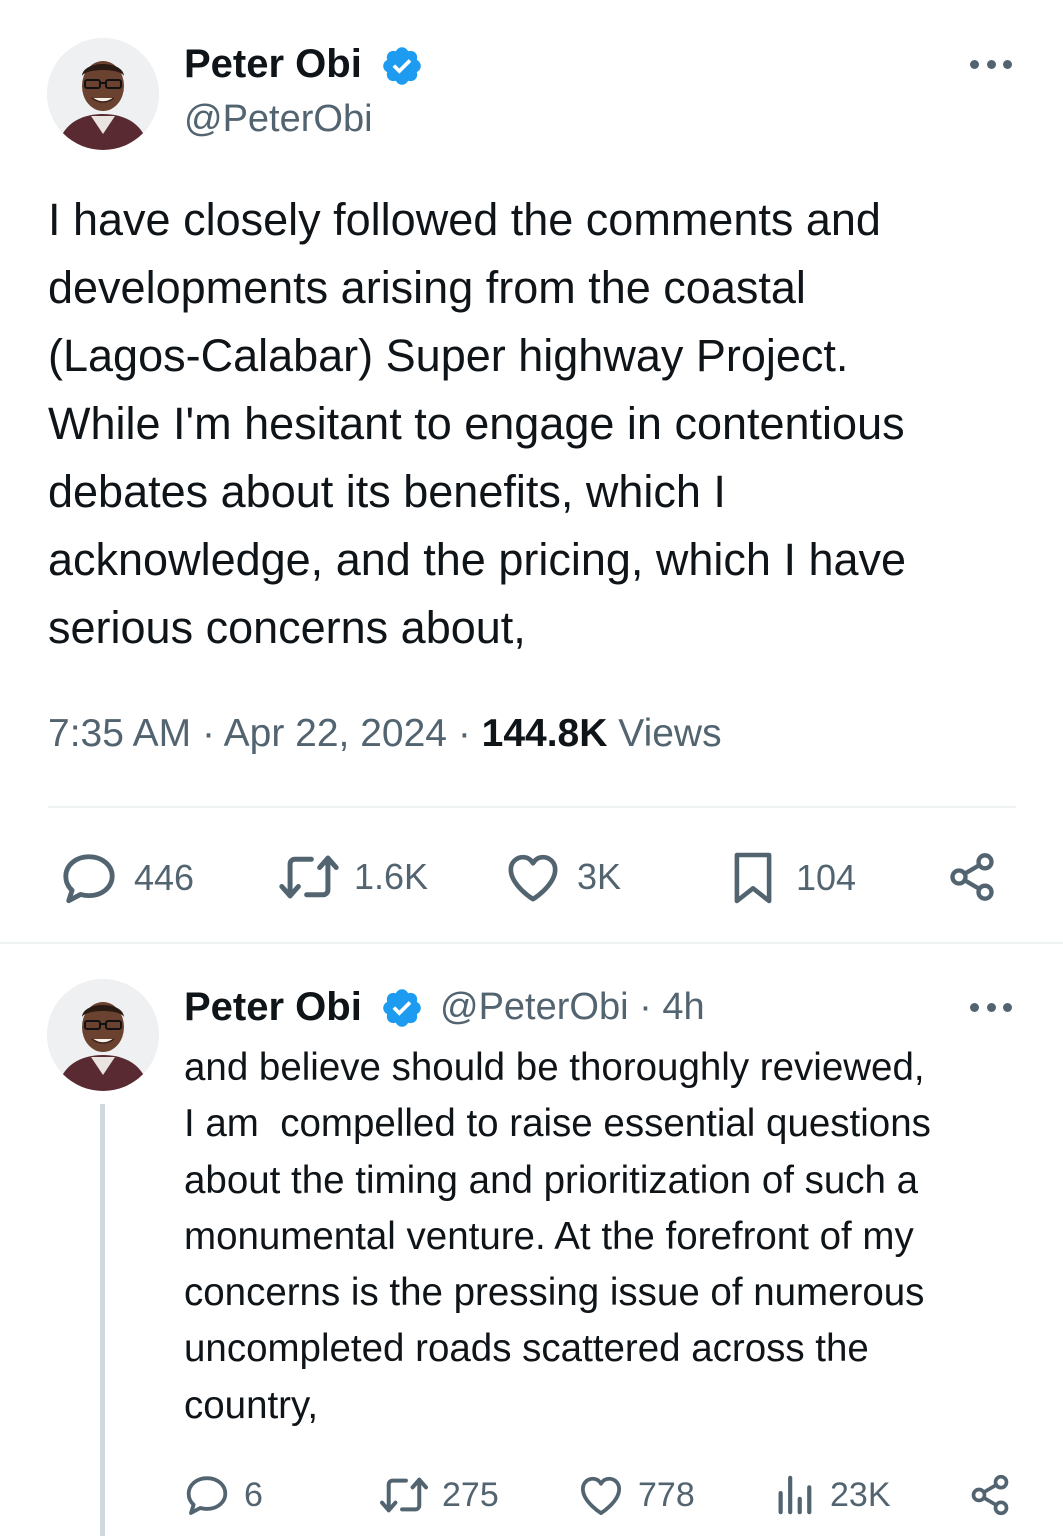 Image resolution: width=1063 pixels, height=1536 pixels. I want to click on bookmark-count: 104, so click(826, 877).